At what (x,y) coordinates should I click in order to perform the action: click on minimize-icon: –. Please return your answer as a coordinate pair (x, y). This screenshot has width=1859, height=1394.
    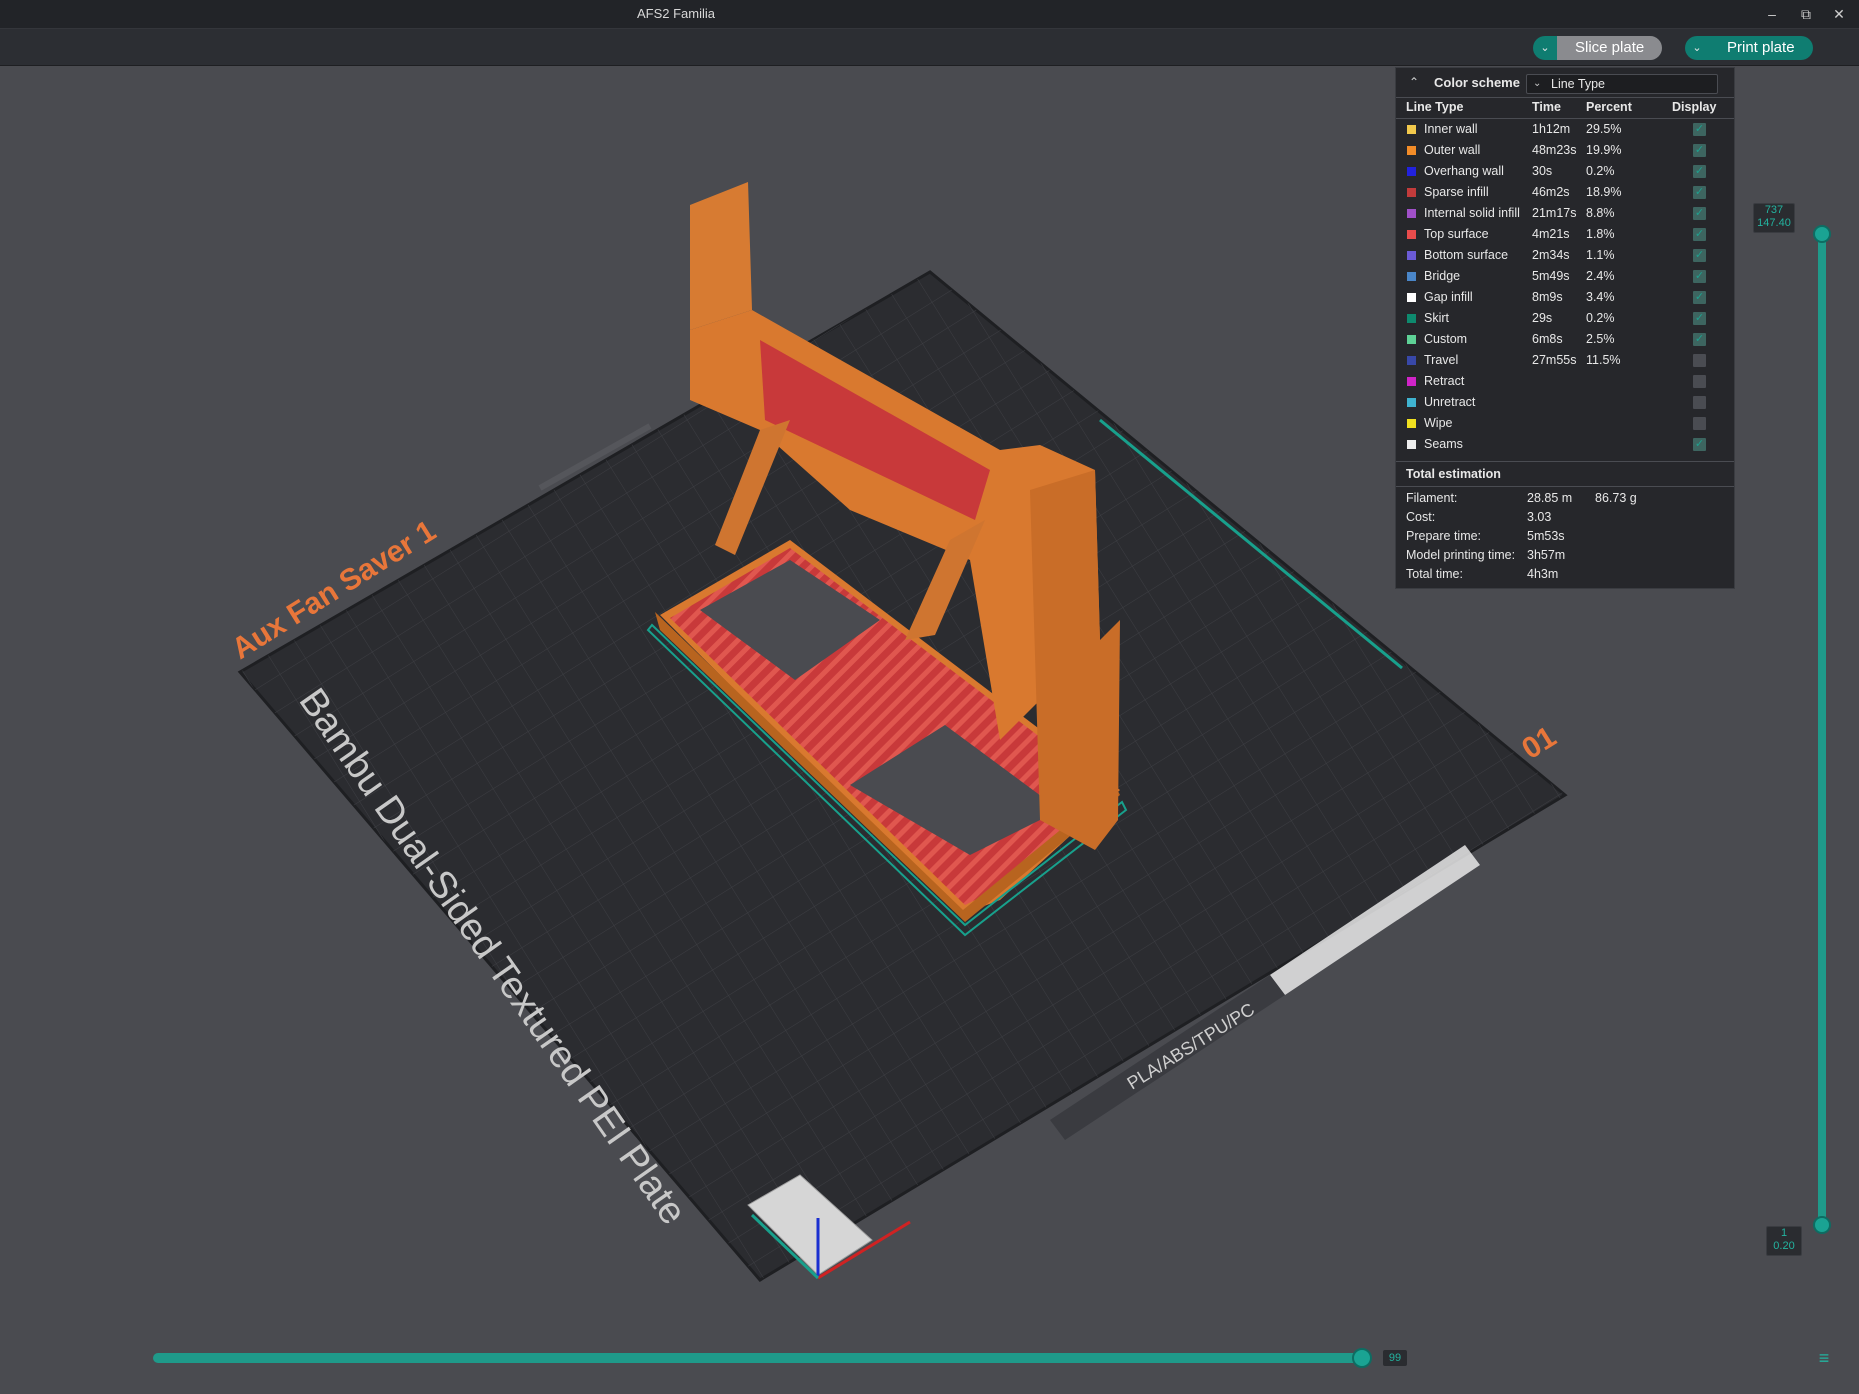
    Looking at the image, I should click on (1772, 14).